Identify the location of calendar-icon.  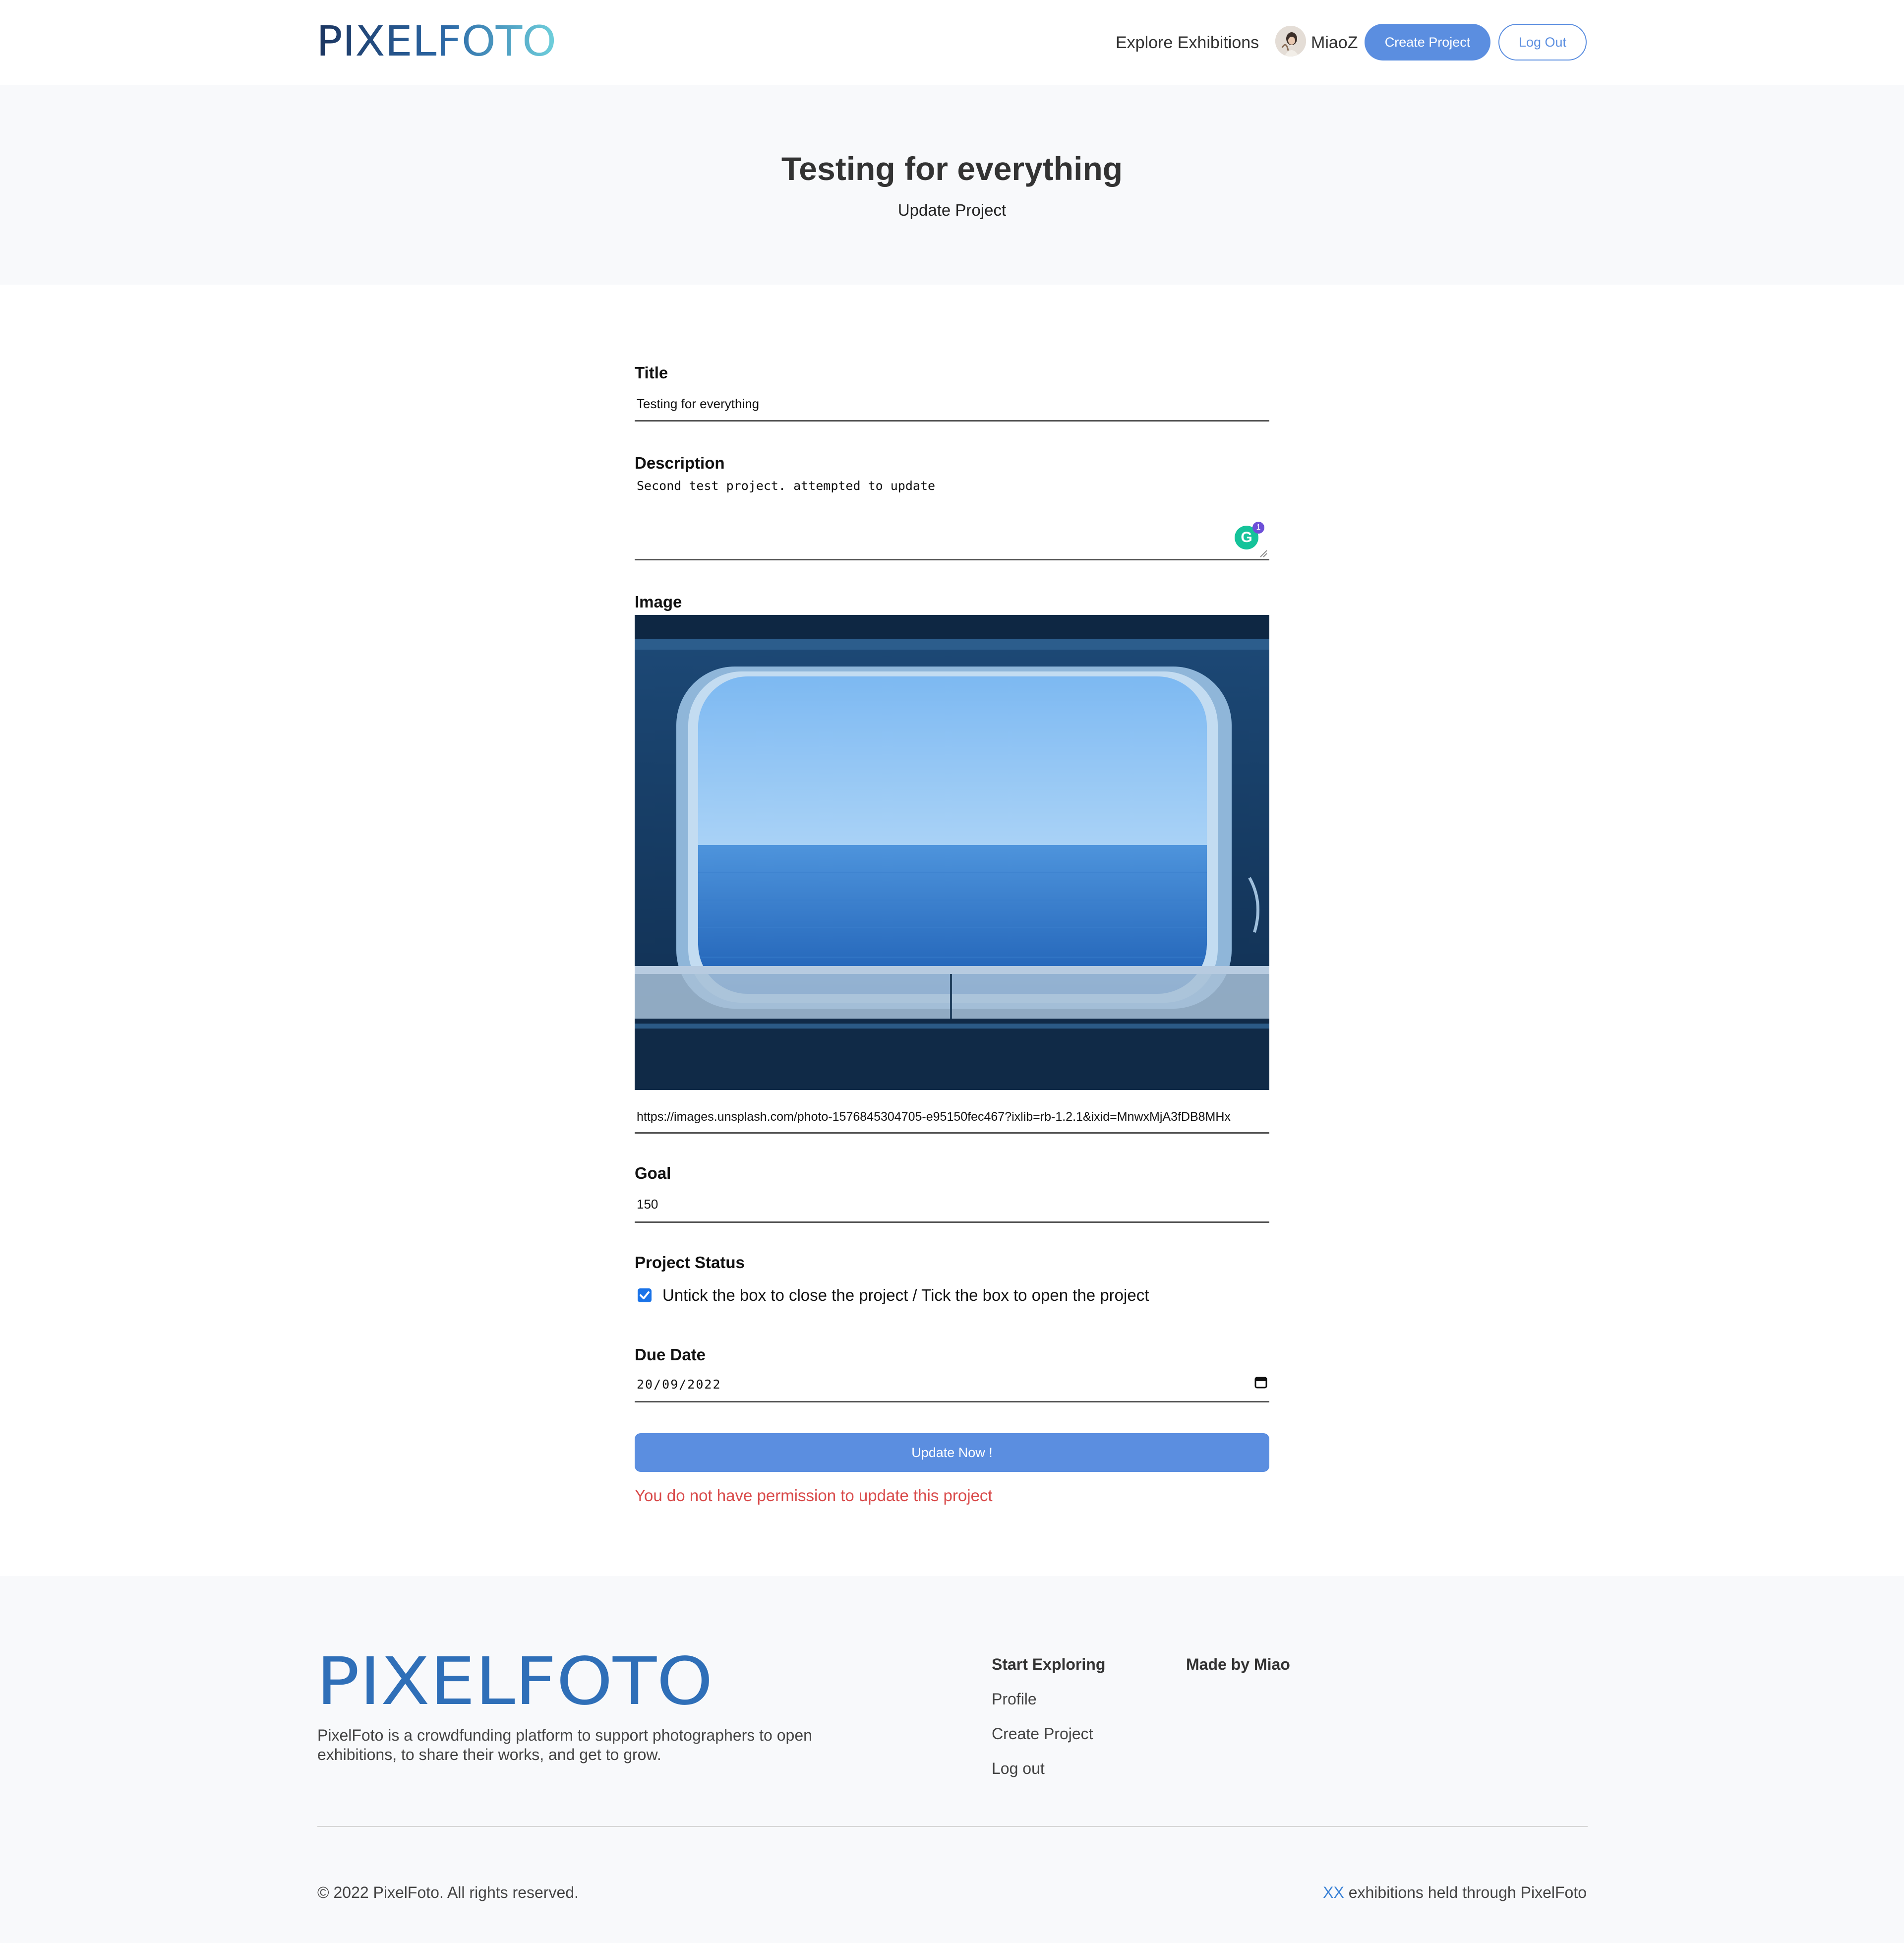
(1260, 1382).